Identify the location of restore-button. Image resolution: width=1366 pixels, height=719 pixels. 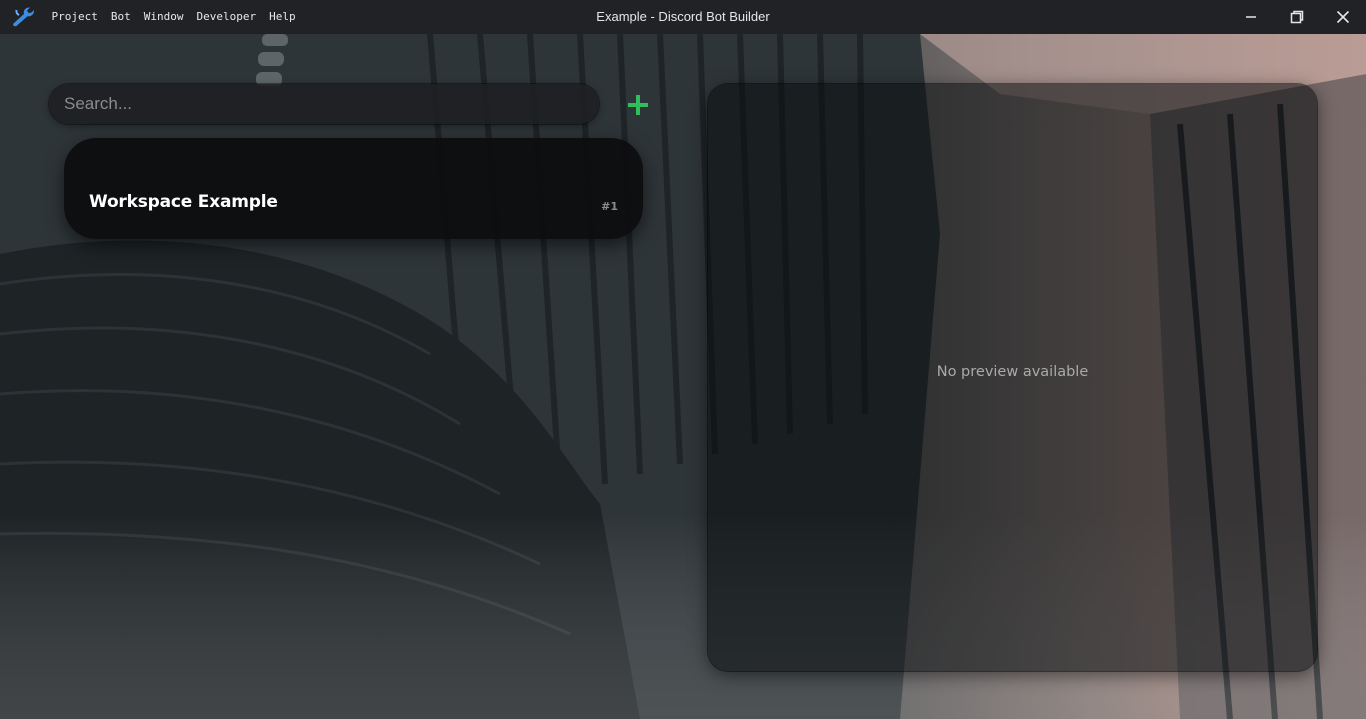
(1297, 17).